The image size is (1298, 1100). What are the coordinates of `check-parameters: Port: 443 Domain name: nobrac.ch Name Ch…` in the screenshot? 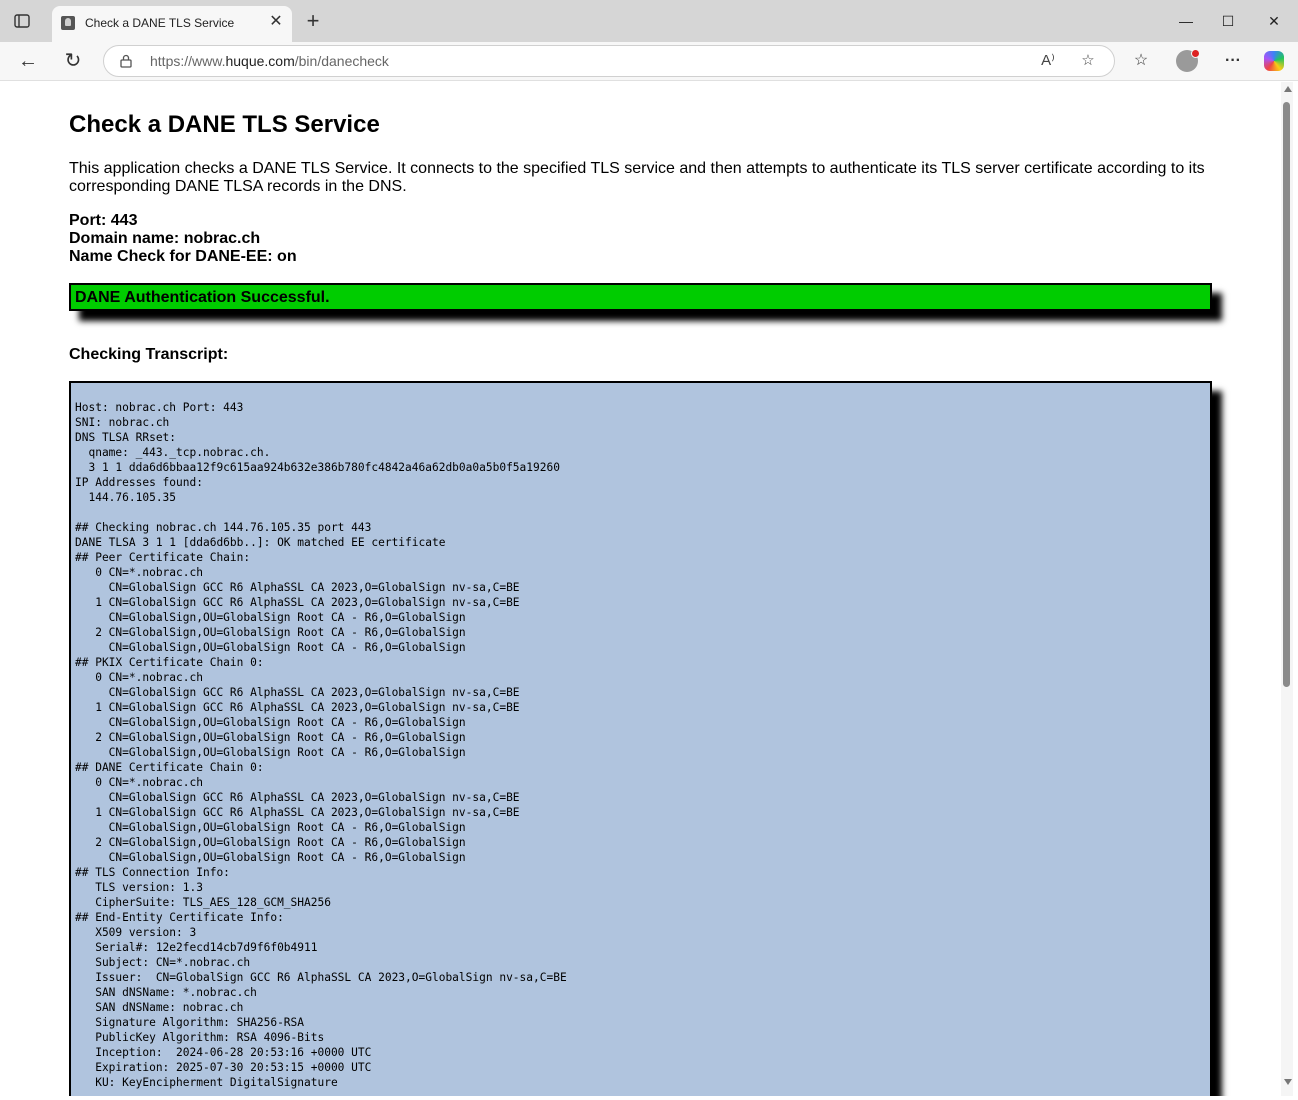 It's located at (183, 239).